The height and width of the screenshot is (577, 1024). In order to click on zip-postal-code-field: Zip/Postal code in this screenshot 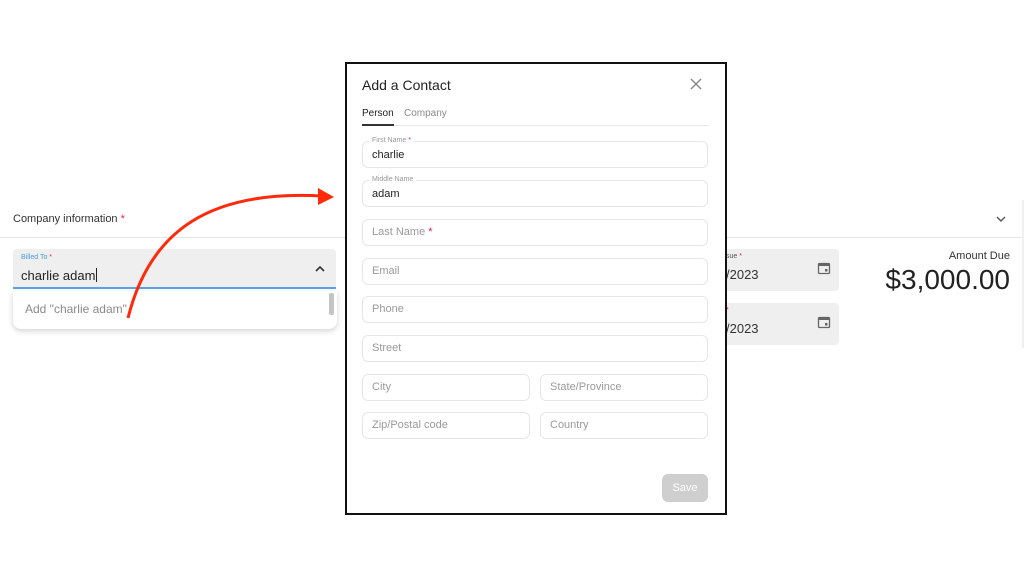, I will do `click(446, 425)`.